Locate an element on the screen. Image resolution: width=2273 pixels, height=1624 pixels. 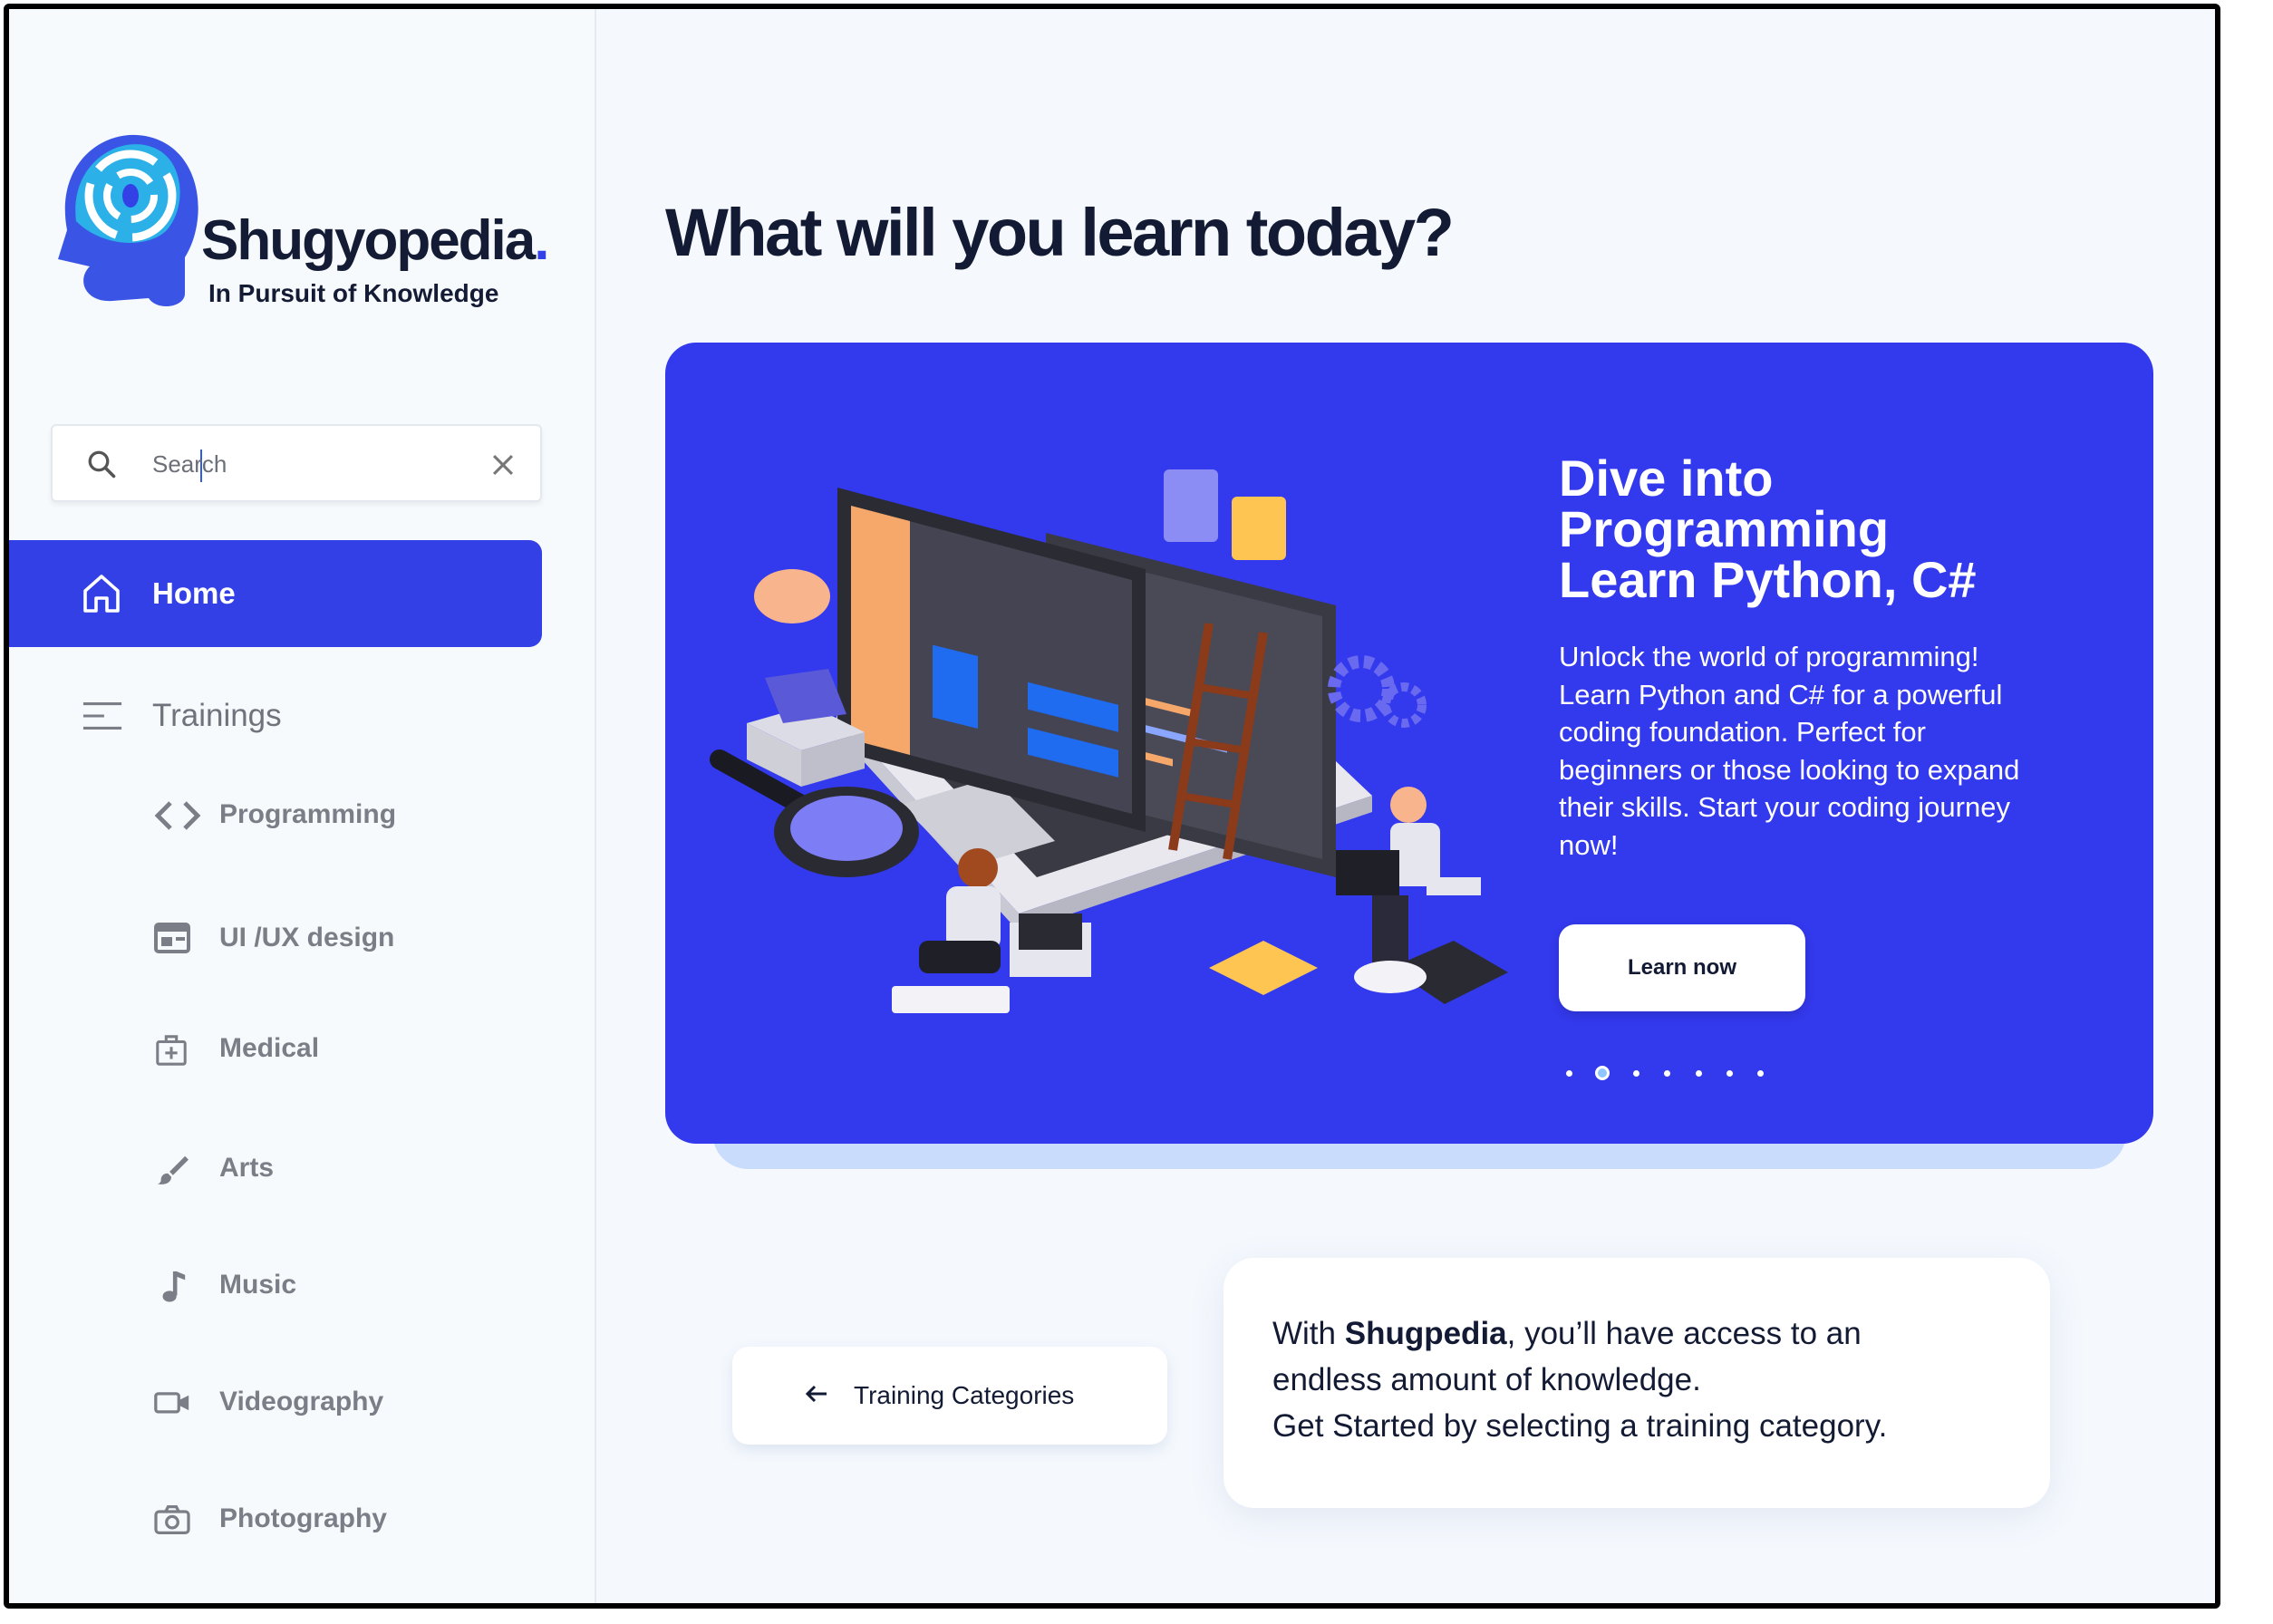
sidebar-item-programming: Programming is located at coordinates (344, 814).